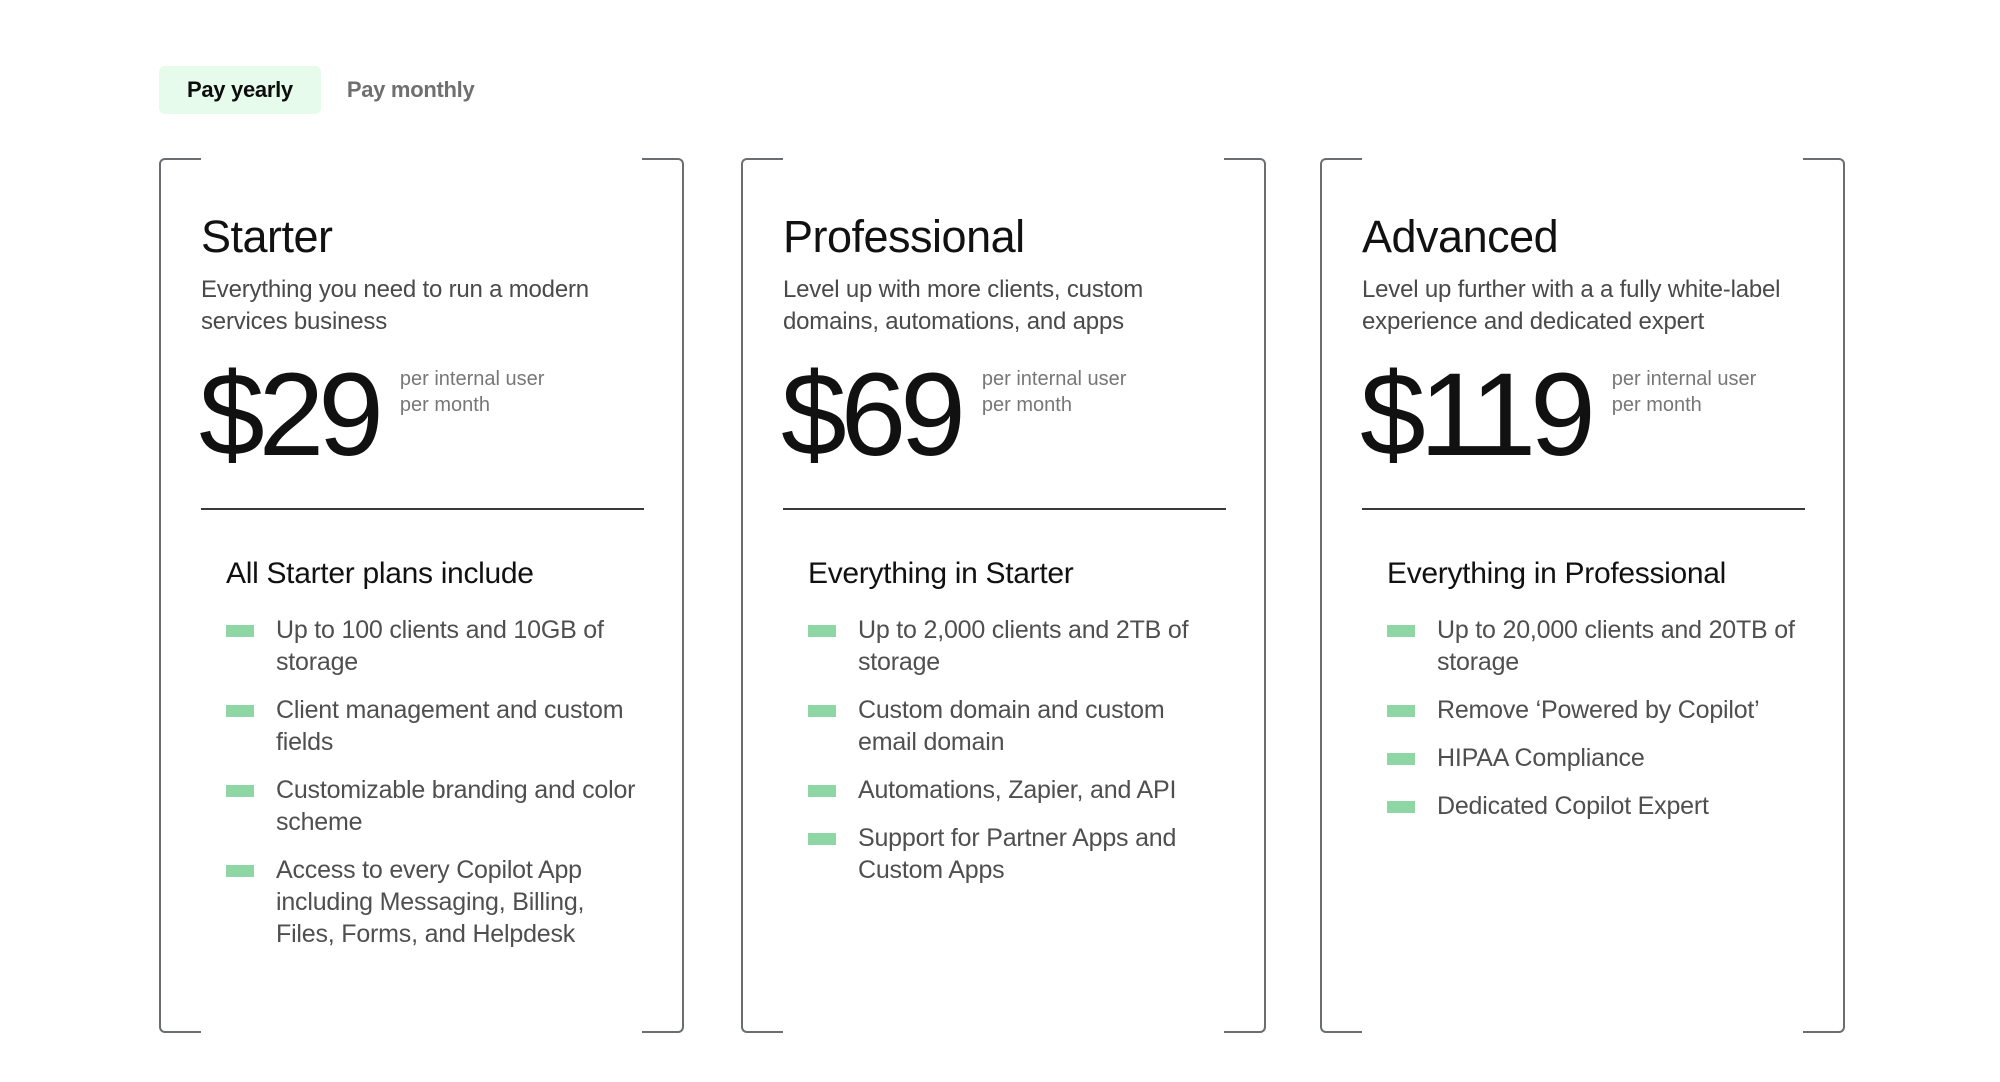 The height and width of the screenshot is (1082, 2000). Describe the element at coordinates (941, 573) in the screenshot. I see `features-heading: Everything in Starter` at that location.